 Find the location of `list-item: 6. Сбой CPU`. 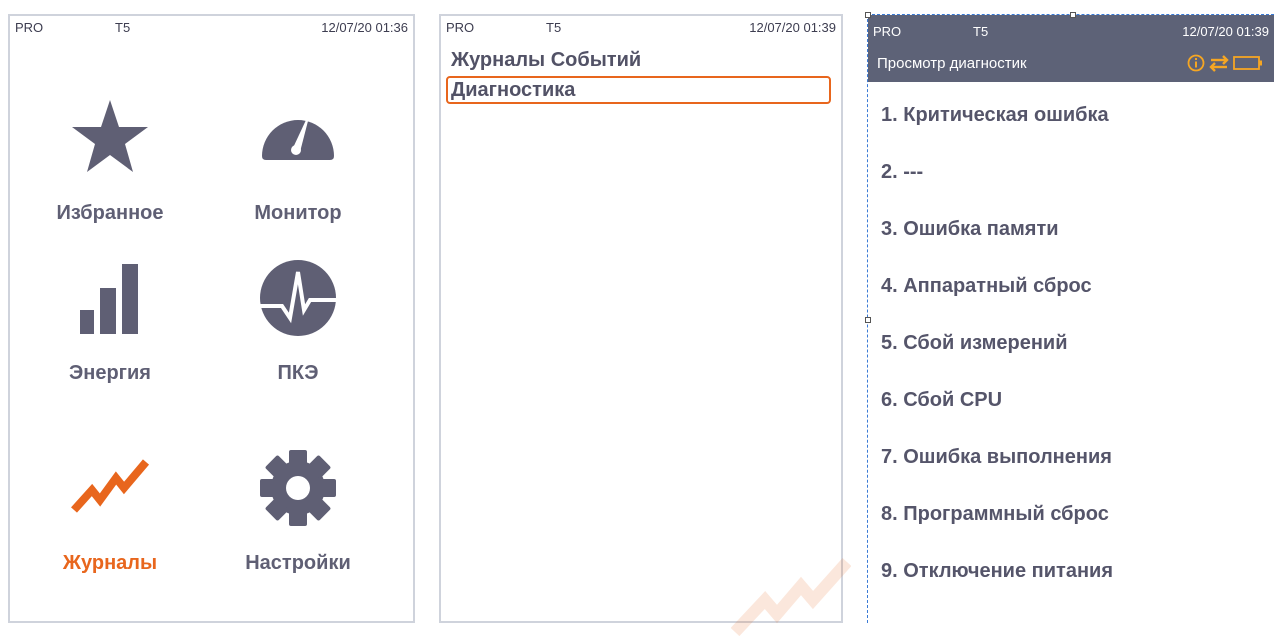

list-item: 6. Сбой CPU is located at coordinates (941, 400).